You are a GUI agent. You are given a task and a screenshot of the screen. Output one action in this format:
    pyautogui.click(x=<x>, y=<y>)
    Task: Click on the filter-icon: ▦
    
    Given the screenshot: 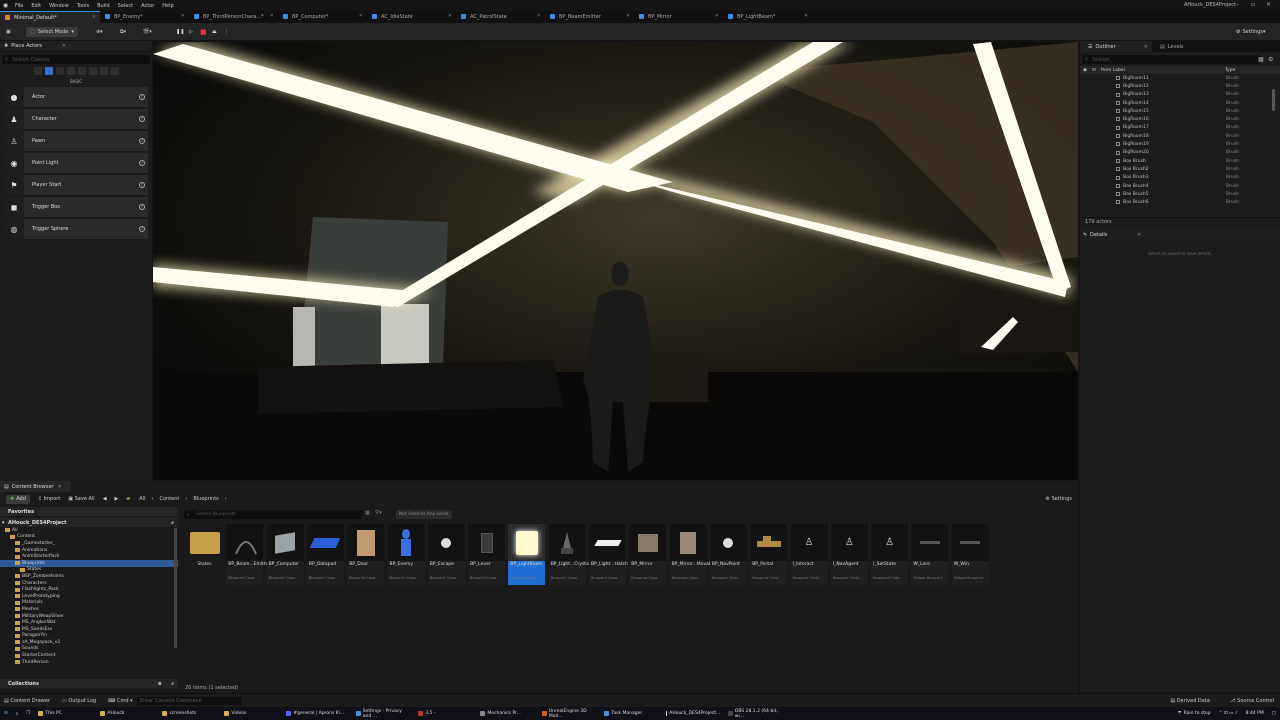 What is the action you would take?
    pyautogui.click(x=1261, y=59)
    